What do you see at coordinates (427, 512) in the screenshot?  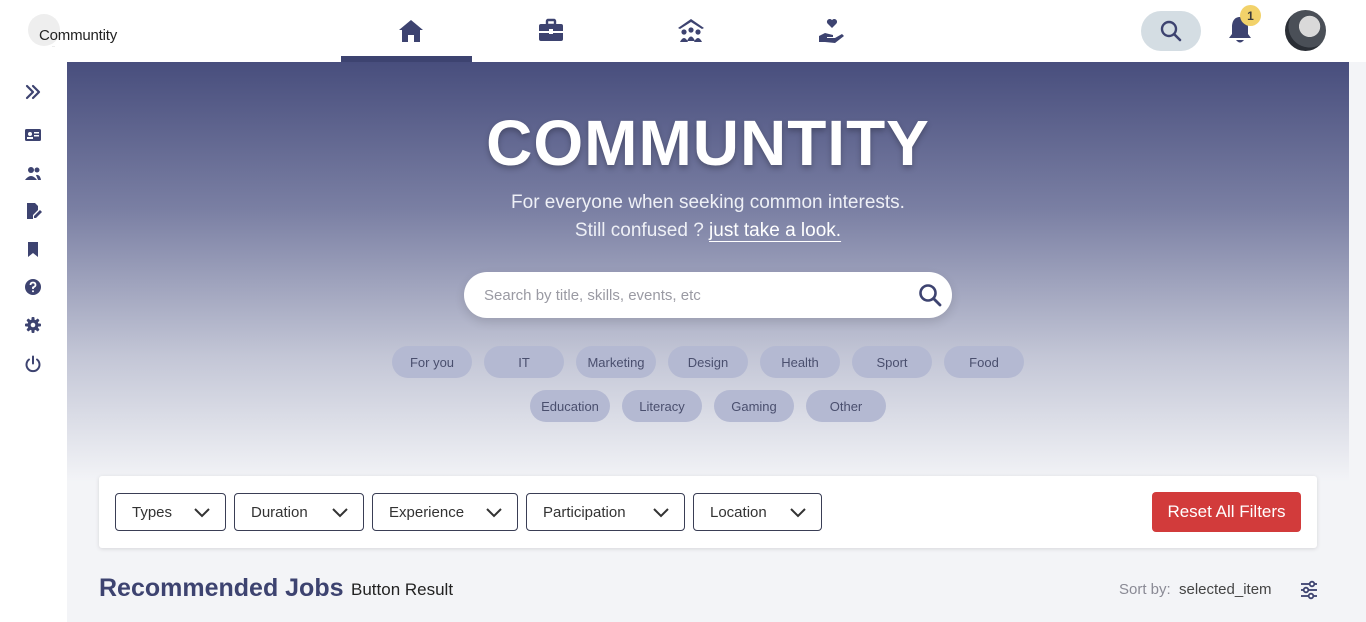 I see `experience-filter-label: Experience` at bounding box center [427, 512].